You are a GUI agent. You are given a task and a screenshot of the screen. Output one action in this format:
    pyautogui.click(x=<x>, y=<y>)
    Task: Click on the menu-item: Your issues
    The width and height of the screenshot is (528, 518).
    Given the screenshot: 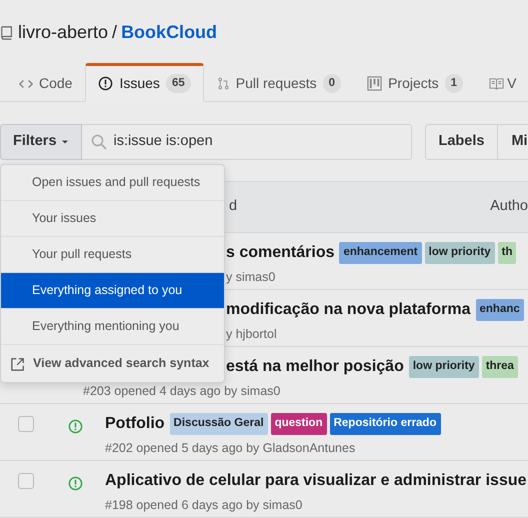 What is the action you would take?
    pyautogui.click(x=112, y=219)
    